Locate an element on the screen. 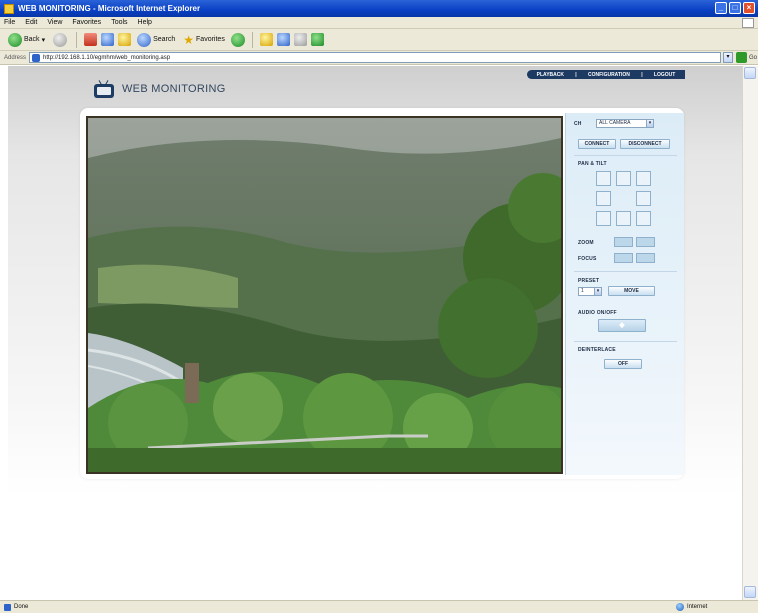  pan-up-right-button is located at coordinates (643, 178).